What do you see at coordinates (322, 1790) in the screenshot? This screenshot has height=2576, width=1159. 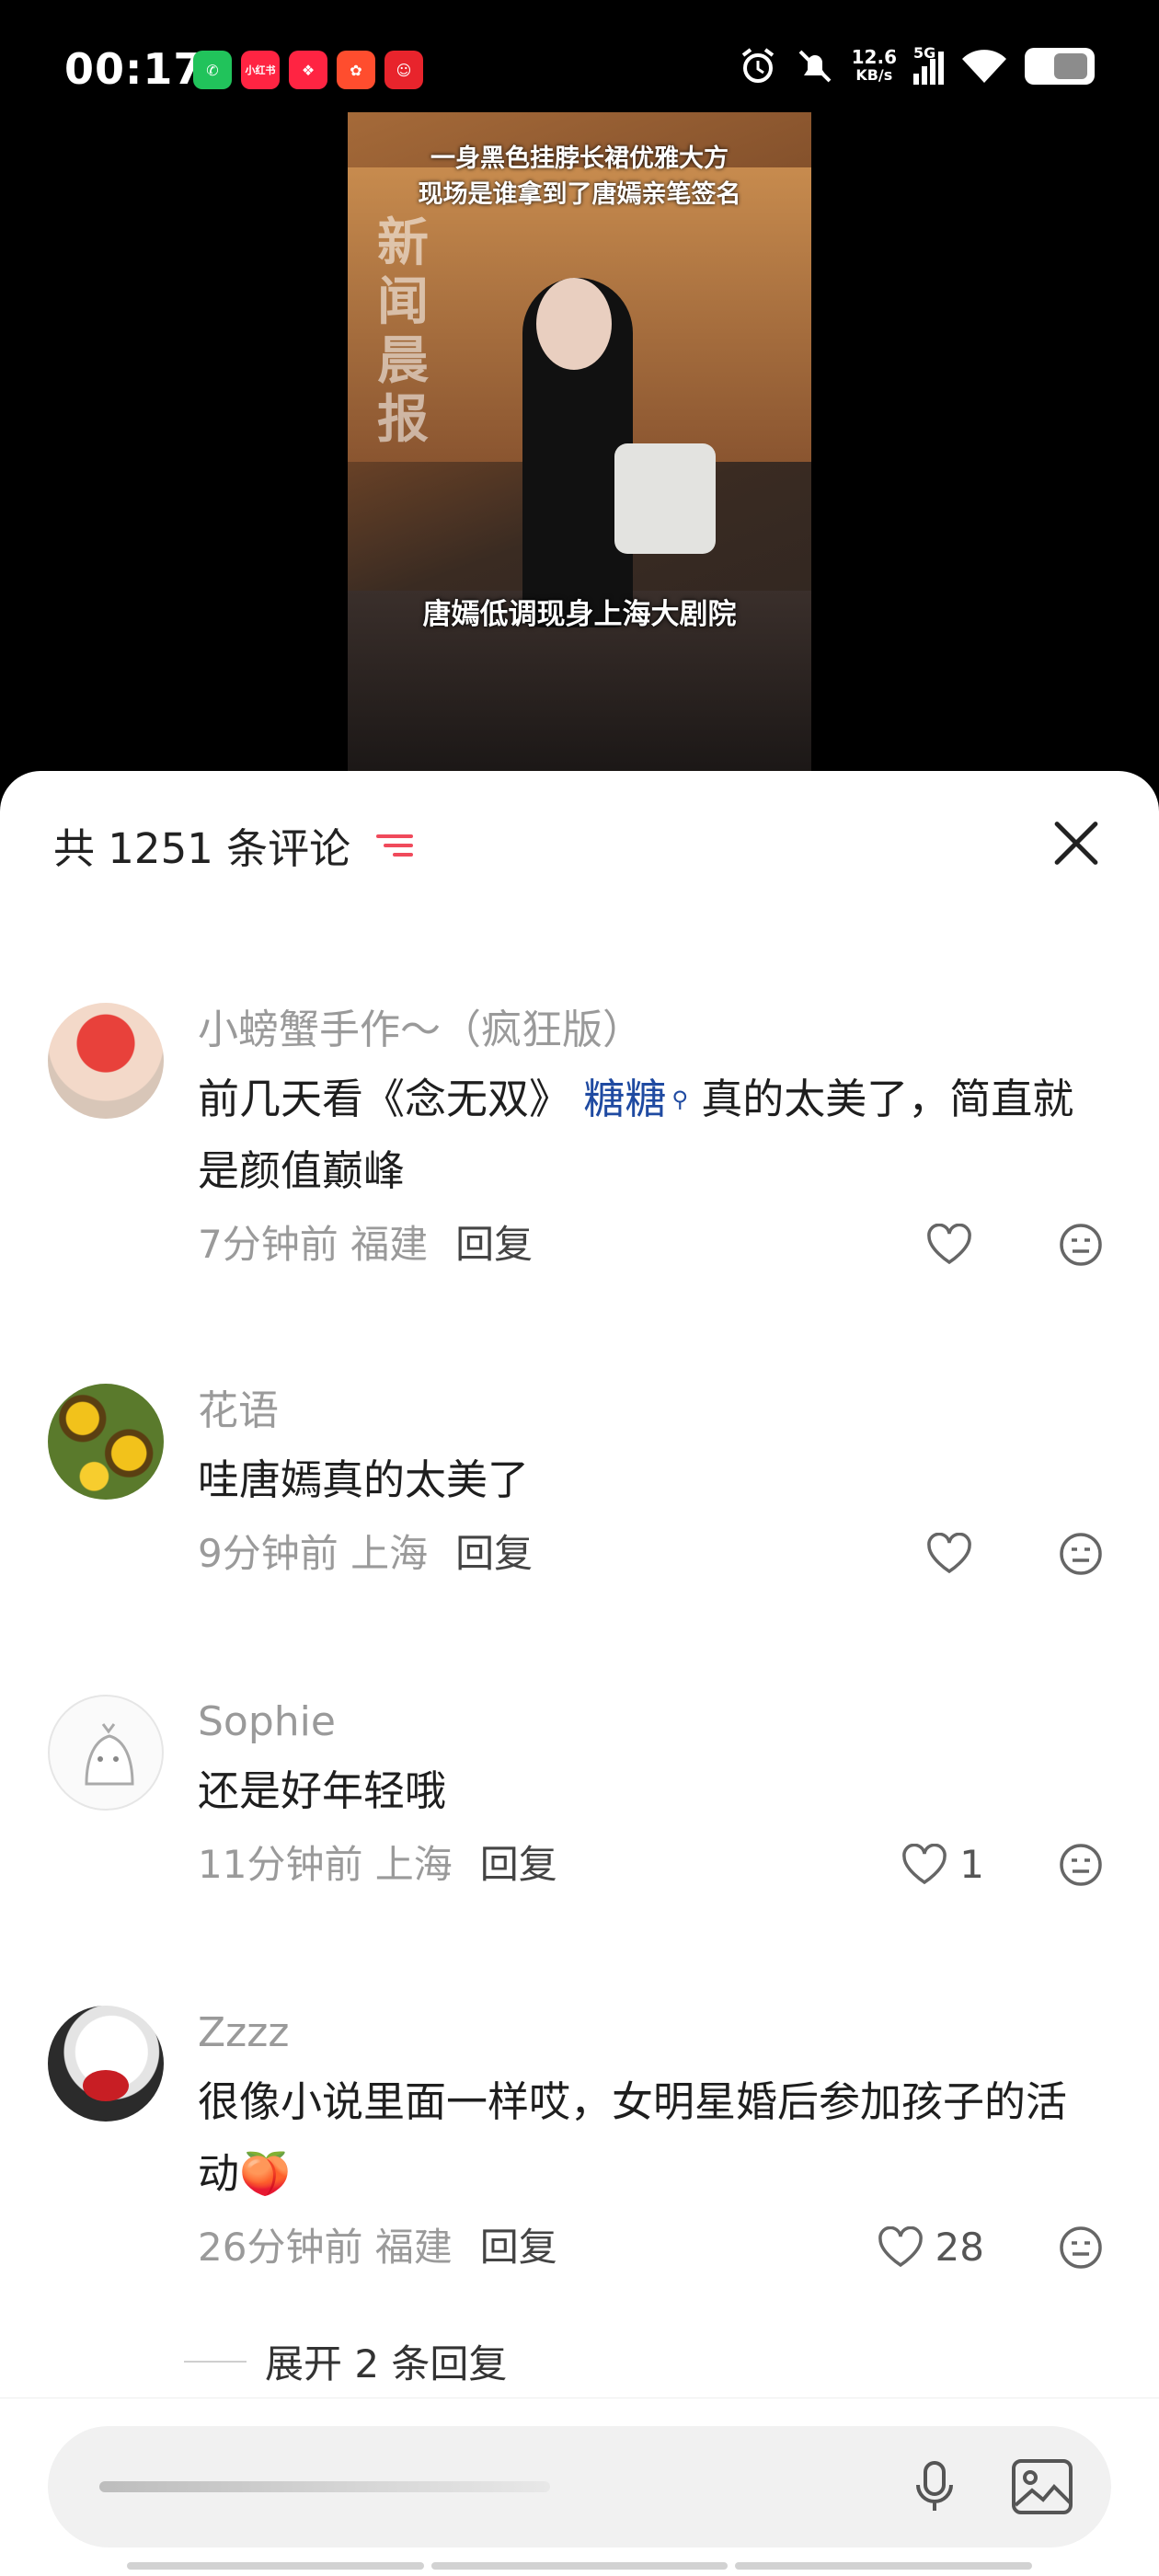 I see `comment-text: 还是好年轻哦` at bounding box center [322, 1790].